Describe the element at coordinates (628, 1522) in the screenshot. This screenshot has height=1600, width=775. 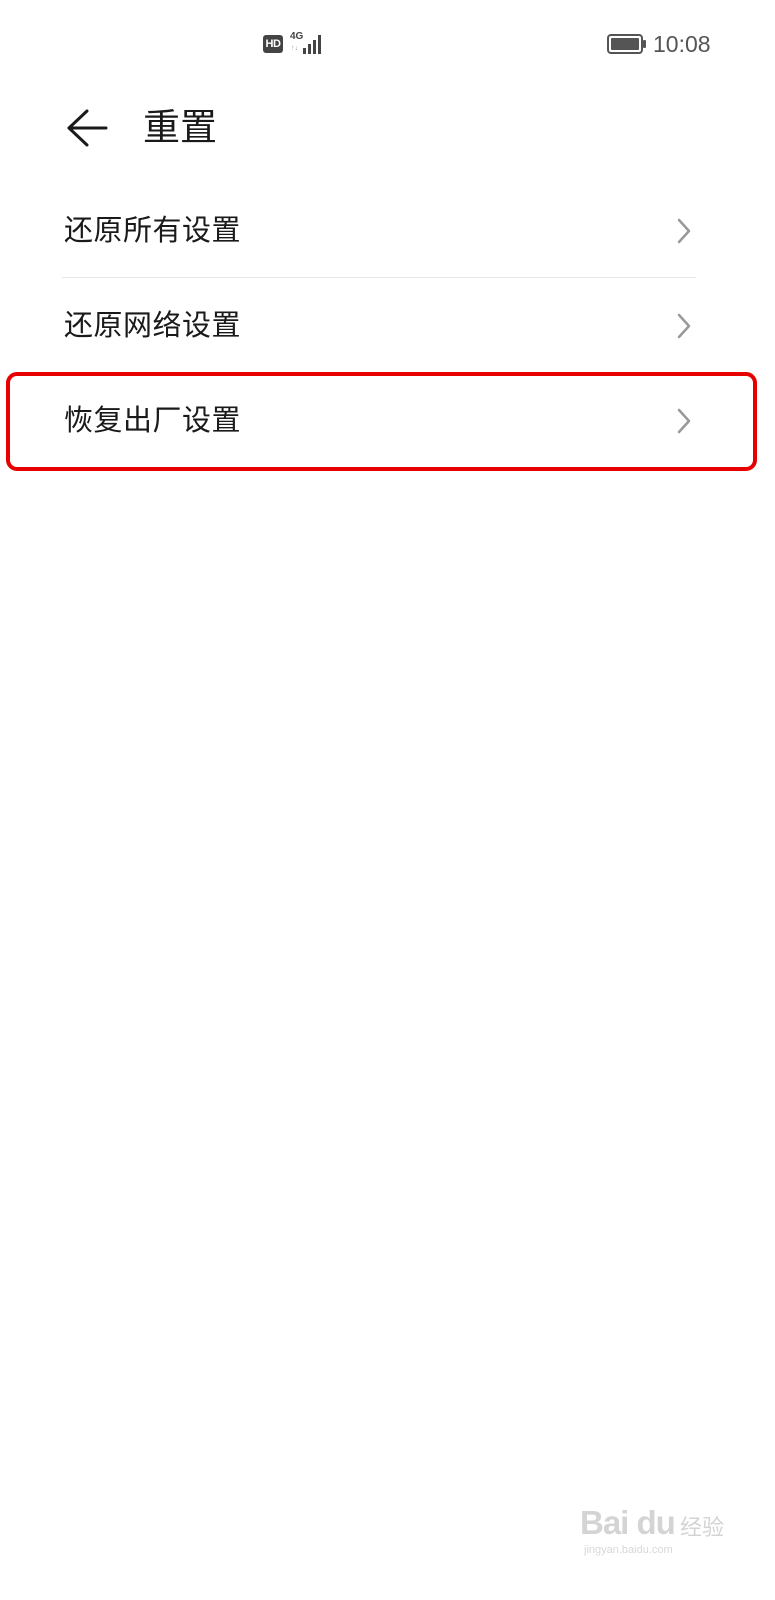
I see `watermark-logo: Bai du` at that location.